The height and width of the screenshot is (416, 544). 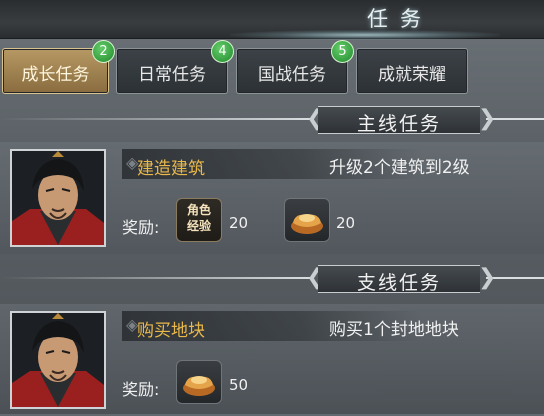 What do you see at coordinates (172, 75) in the screenshot?
I see `tab-label: 日常任务` at bounding box center [172, 75].